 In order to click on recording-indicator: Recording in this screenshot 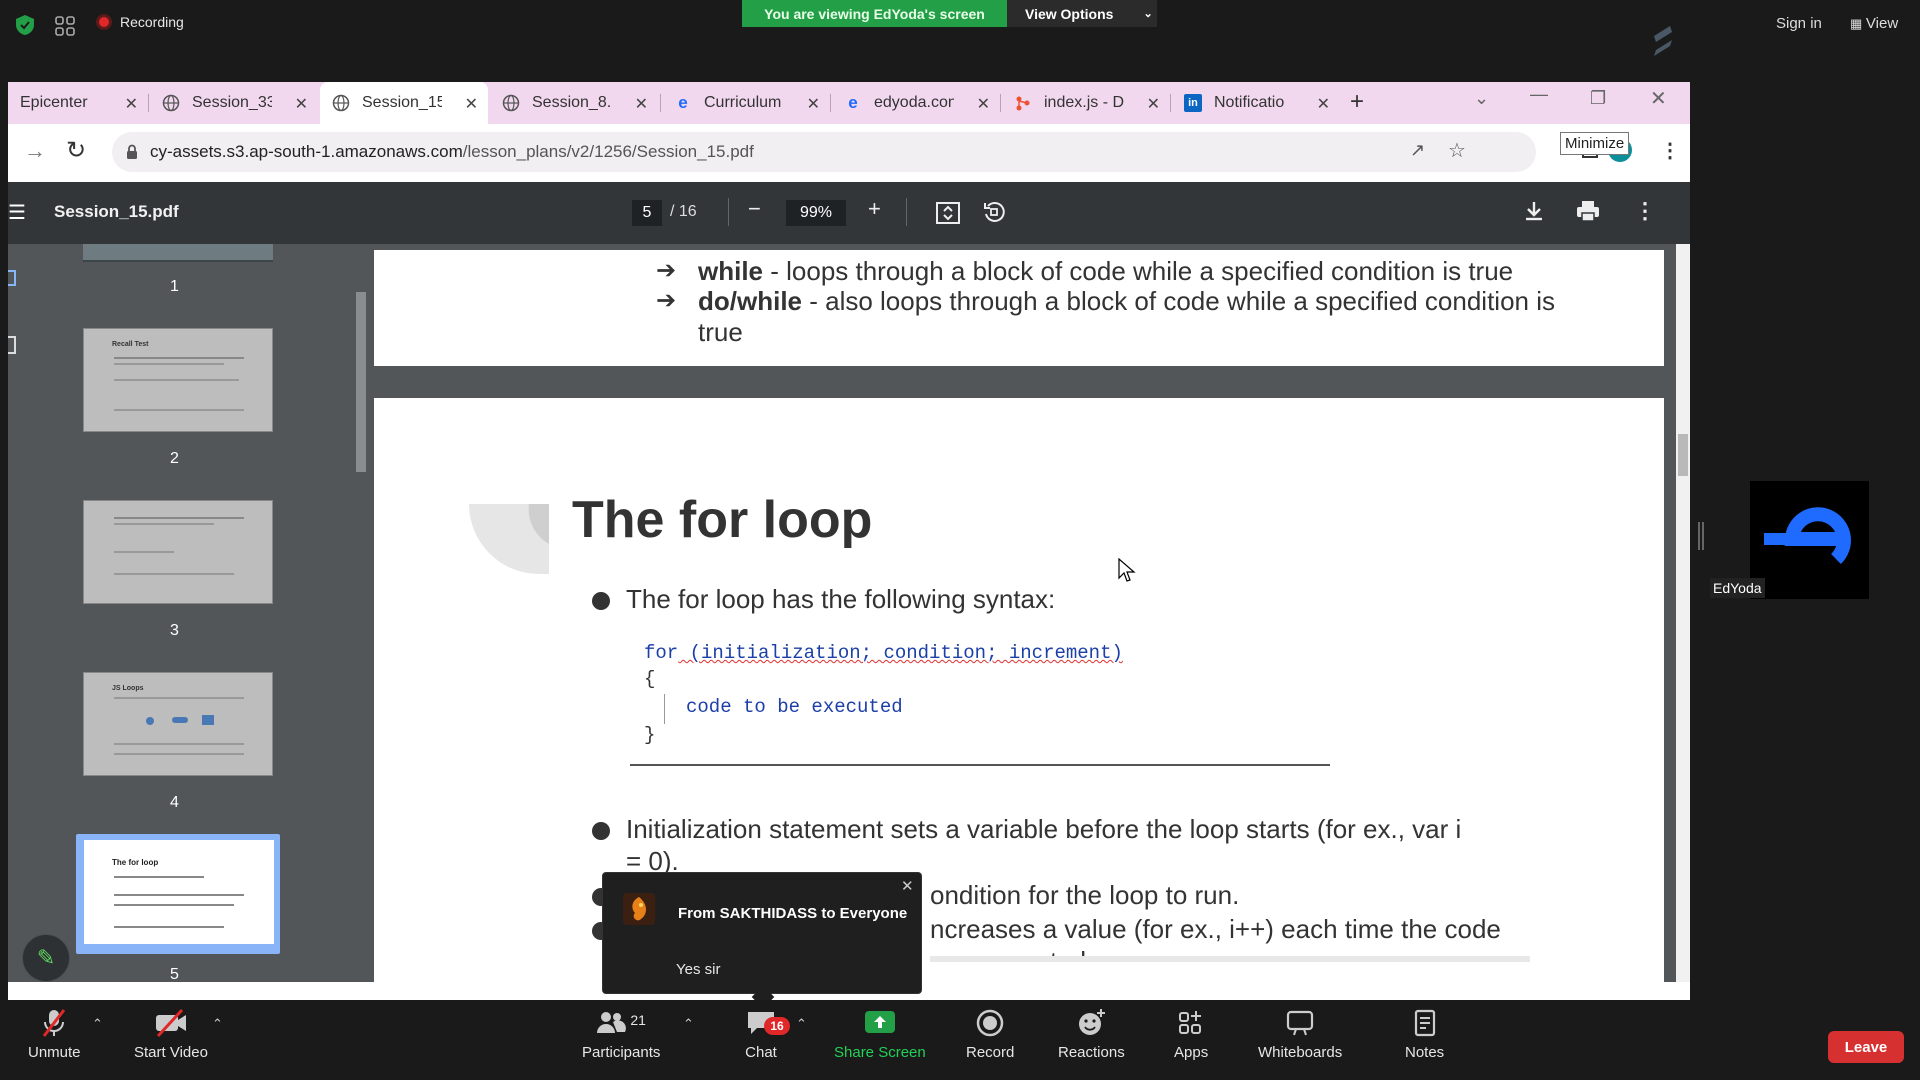, I will do `click(140, 22)`.